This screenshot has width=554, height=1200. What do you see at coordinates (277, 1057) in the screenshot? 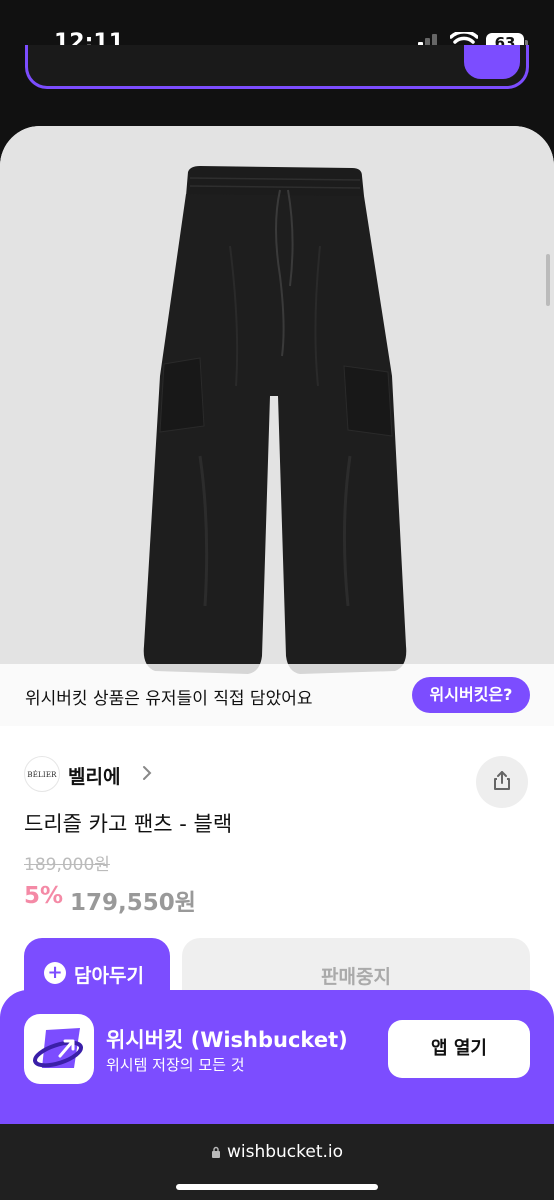
I see `app-install-banner: 위시버킷 (Wishbucket) 위시템 저장의 모든 것 앱 열기` at bounding box center [277, 1057].